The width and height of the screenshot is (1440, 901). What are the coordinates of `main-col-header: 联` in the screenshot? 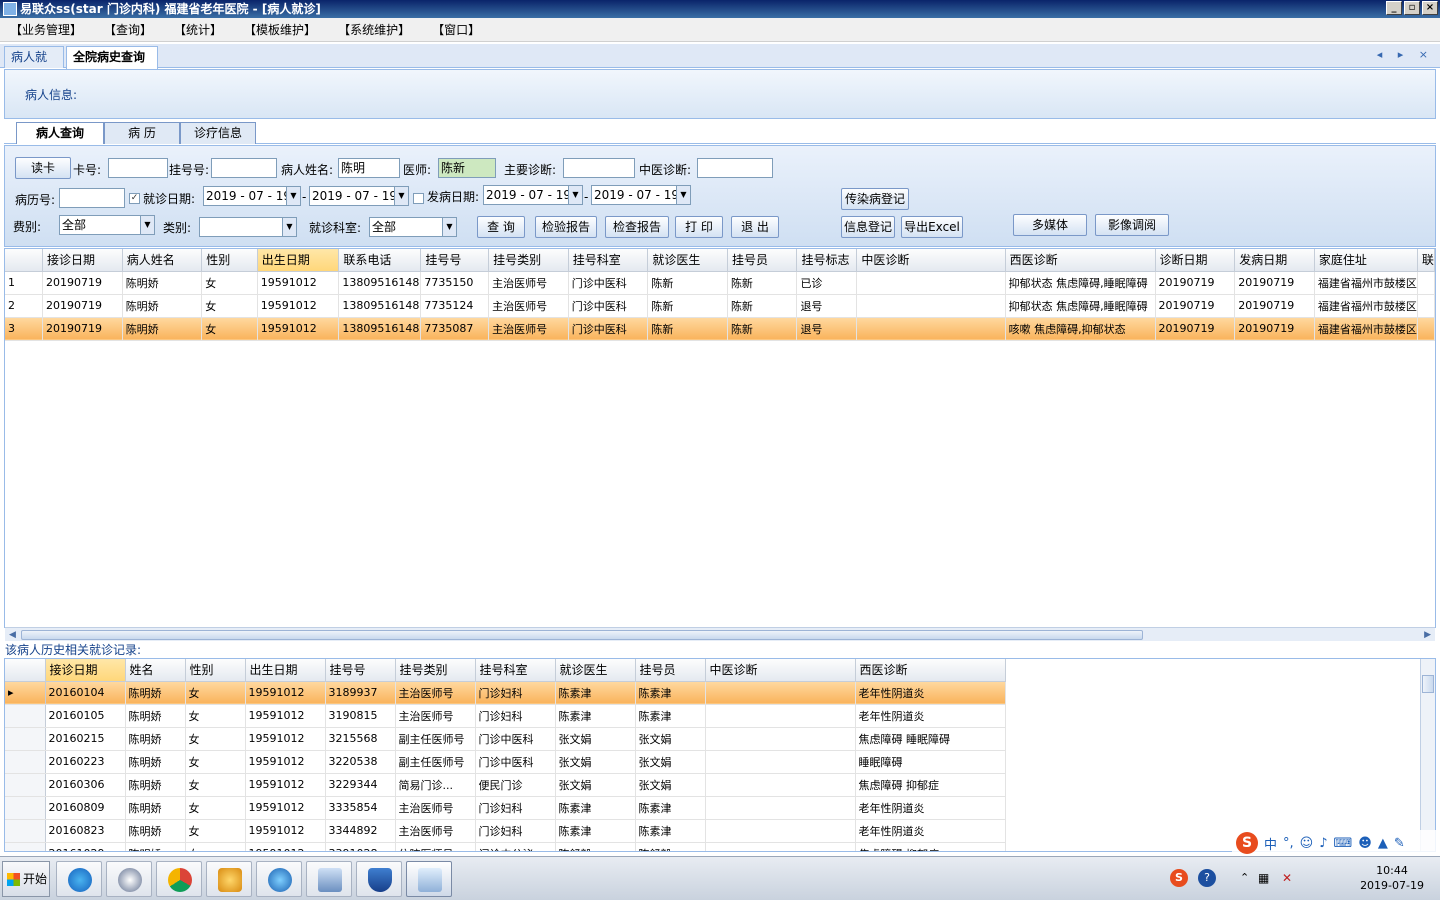 It's located at (1426, 260).